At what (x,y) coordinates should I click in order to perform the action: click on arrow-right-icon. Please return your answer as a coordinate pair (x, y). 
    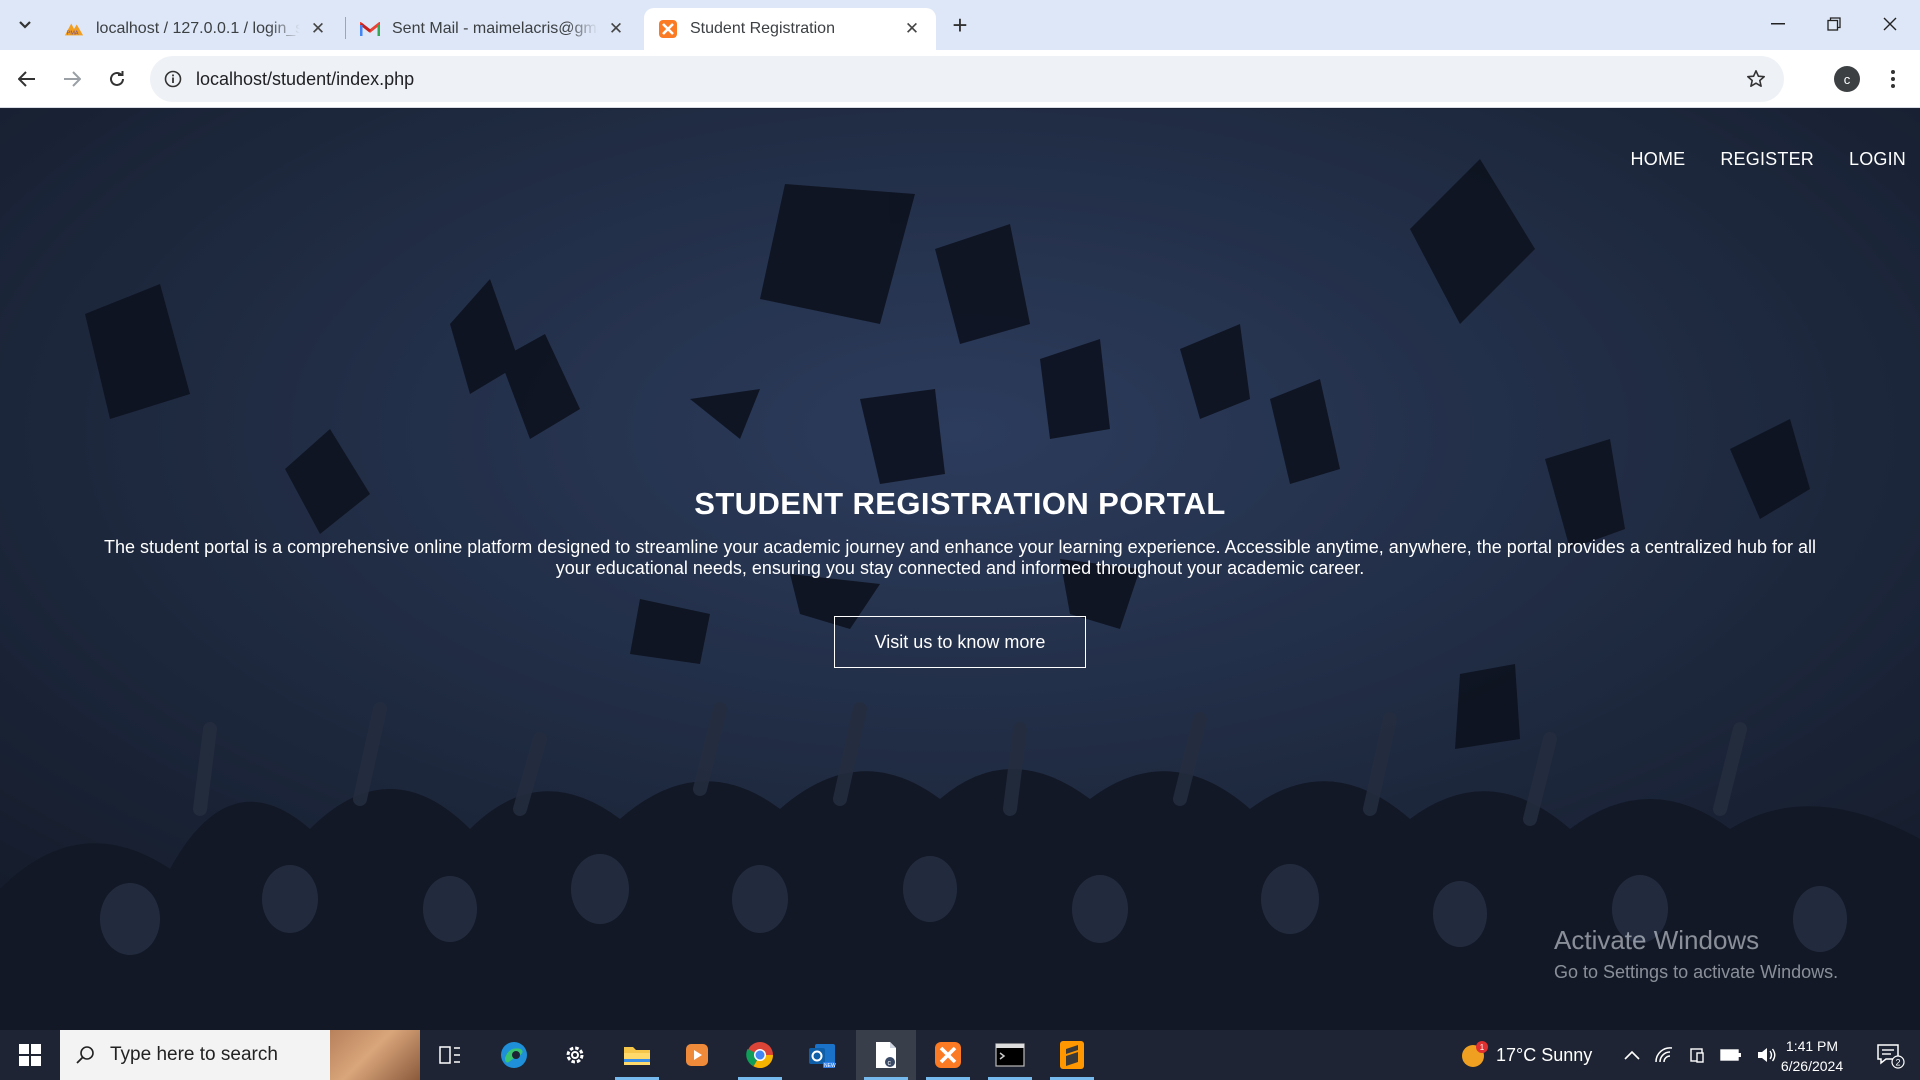
    Looking at the image, I should click on (72, 79).